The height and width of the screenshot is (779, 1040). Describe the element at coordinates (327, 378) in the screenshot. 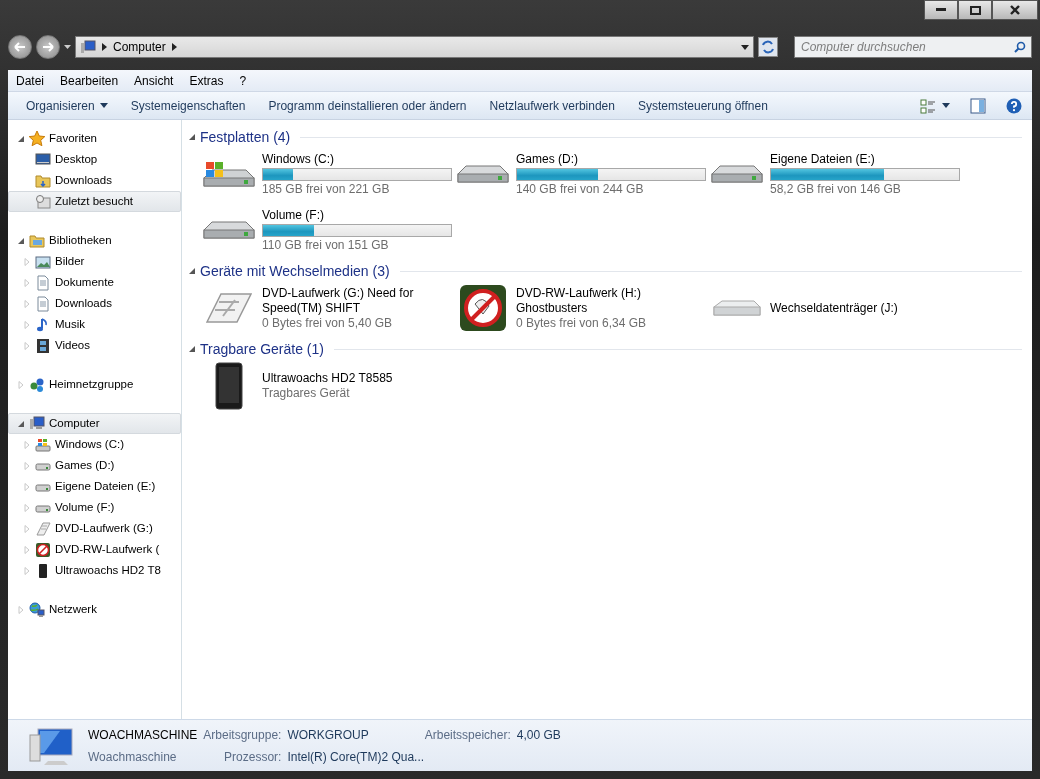

I see `drive-name: Ultrawoachs HD2 T8585` at that location.